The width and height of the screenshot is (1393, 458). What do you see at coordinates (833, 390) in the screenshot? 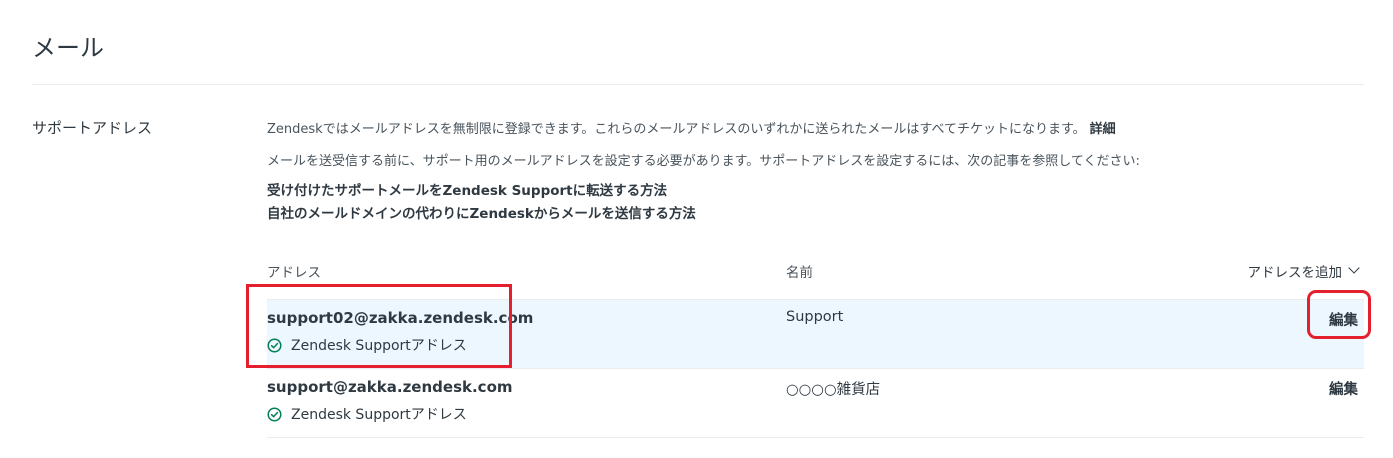
I see `address-name: ○○○○雑貨店` at bounding box center [833, 390].